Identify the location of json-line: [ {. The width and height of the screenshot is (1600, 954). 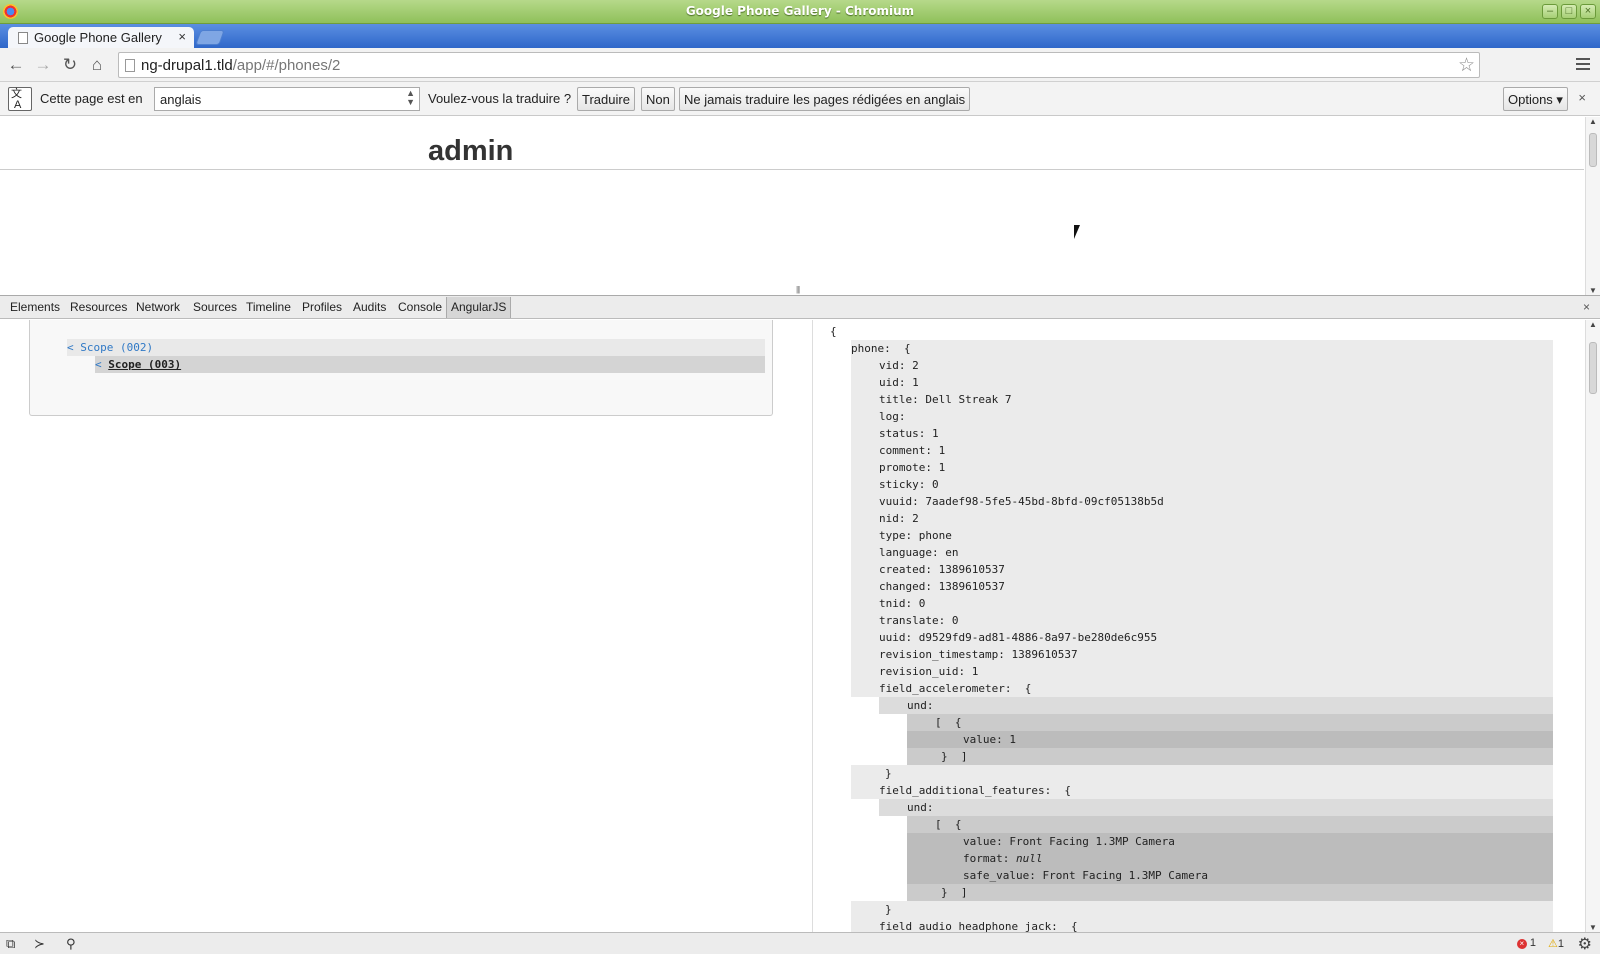
(1230, 722).